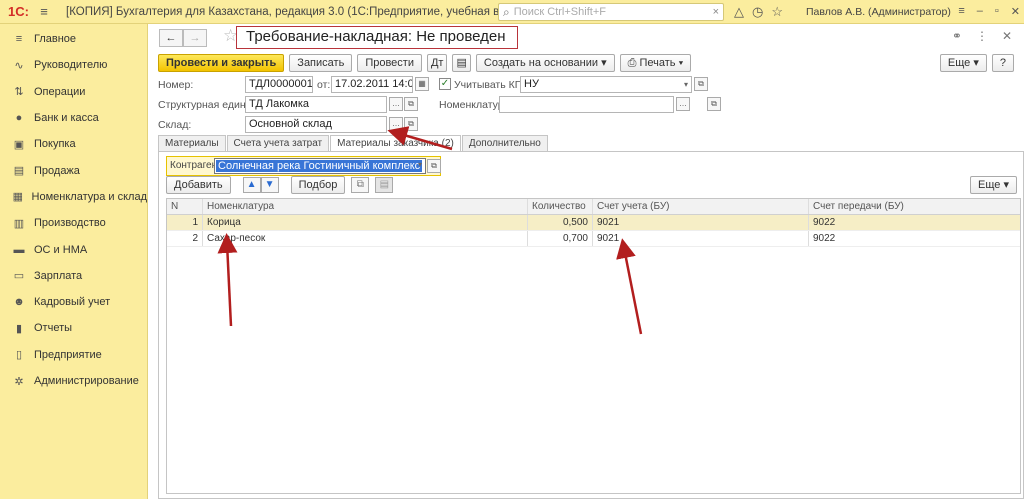 This screenshot has height=499, width=1024. I want to click on sidebar-item: ● Банк и касса, so click(73, 118).